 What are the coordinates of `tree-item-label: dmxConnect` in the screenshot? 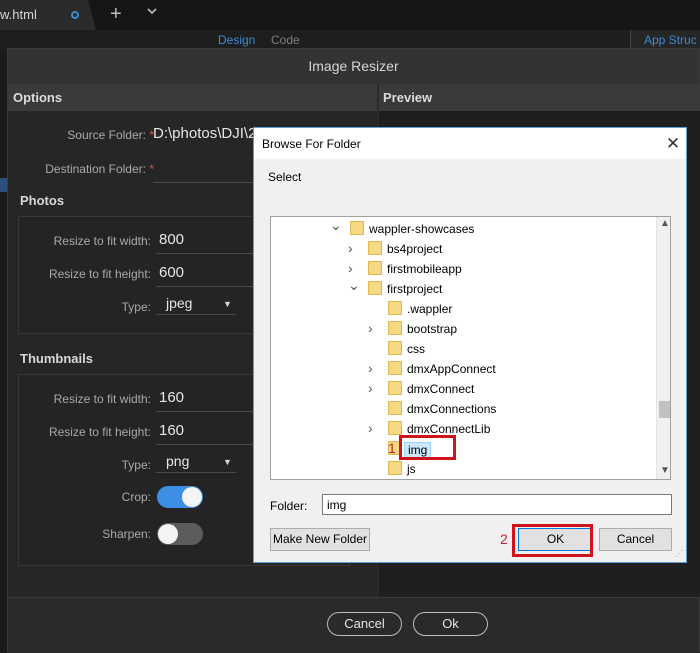 It's located at (441, 389).